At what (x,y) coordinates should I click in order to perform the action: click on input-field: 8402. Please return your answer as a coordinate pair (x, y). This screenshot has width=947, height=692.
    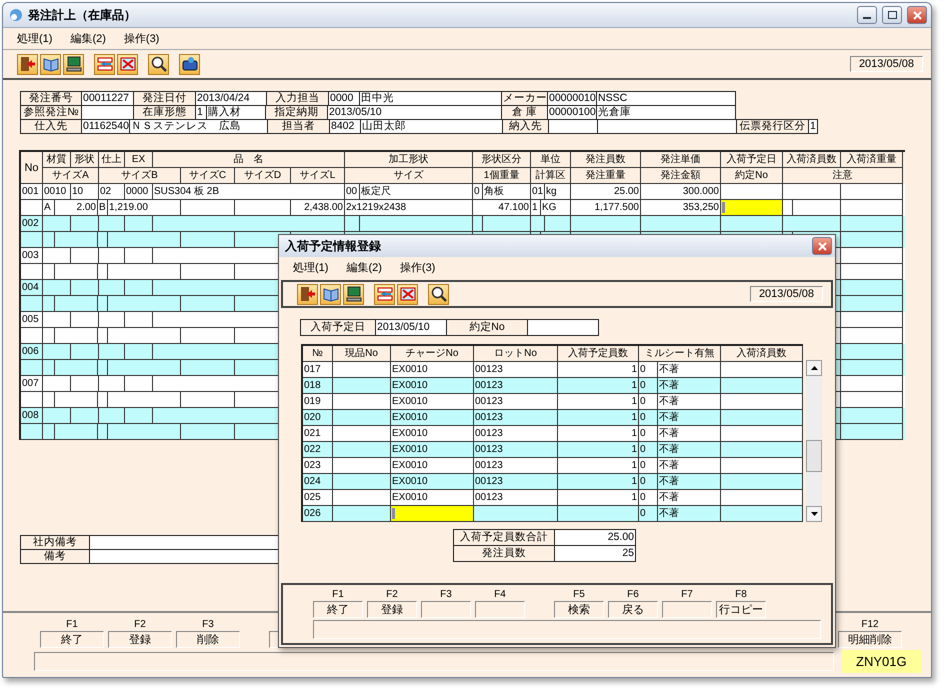
    Looking at the image, I should click on (345, 126).